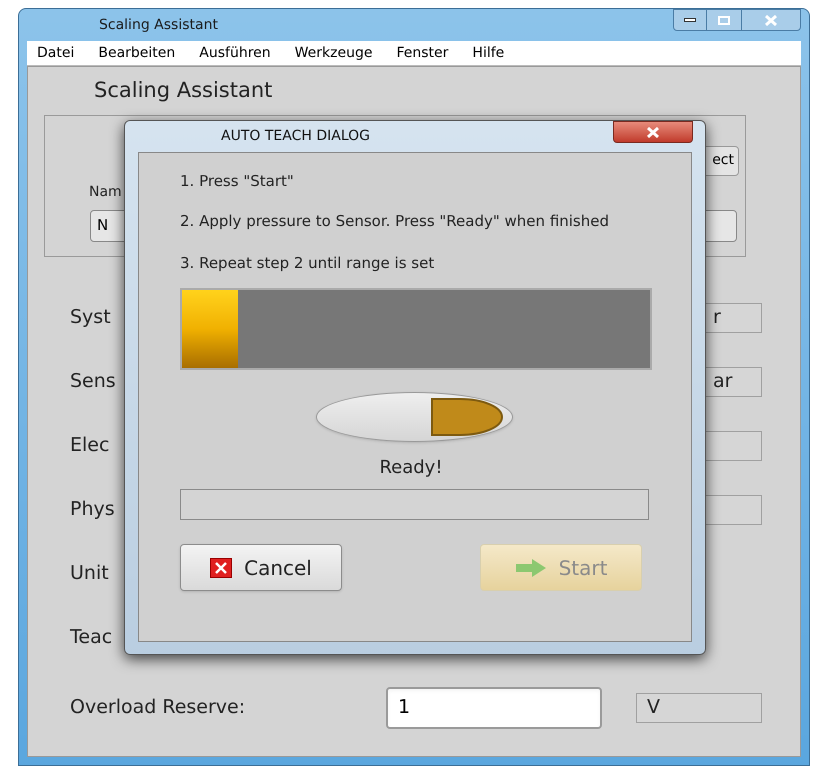  Describe the element at coordinates (467, 417) in the screenshot. I see `toggle-knob-icon` at that location.